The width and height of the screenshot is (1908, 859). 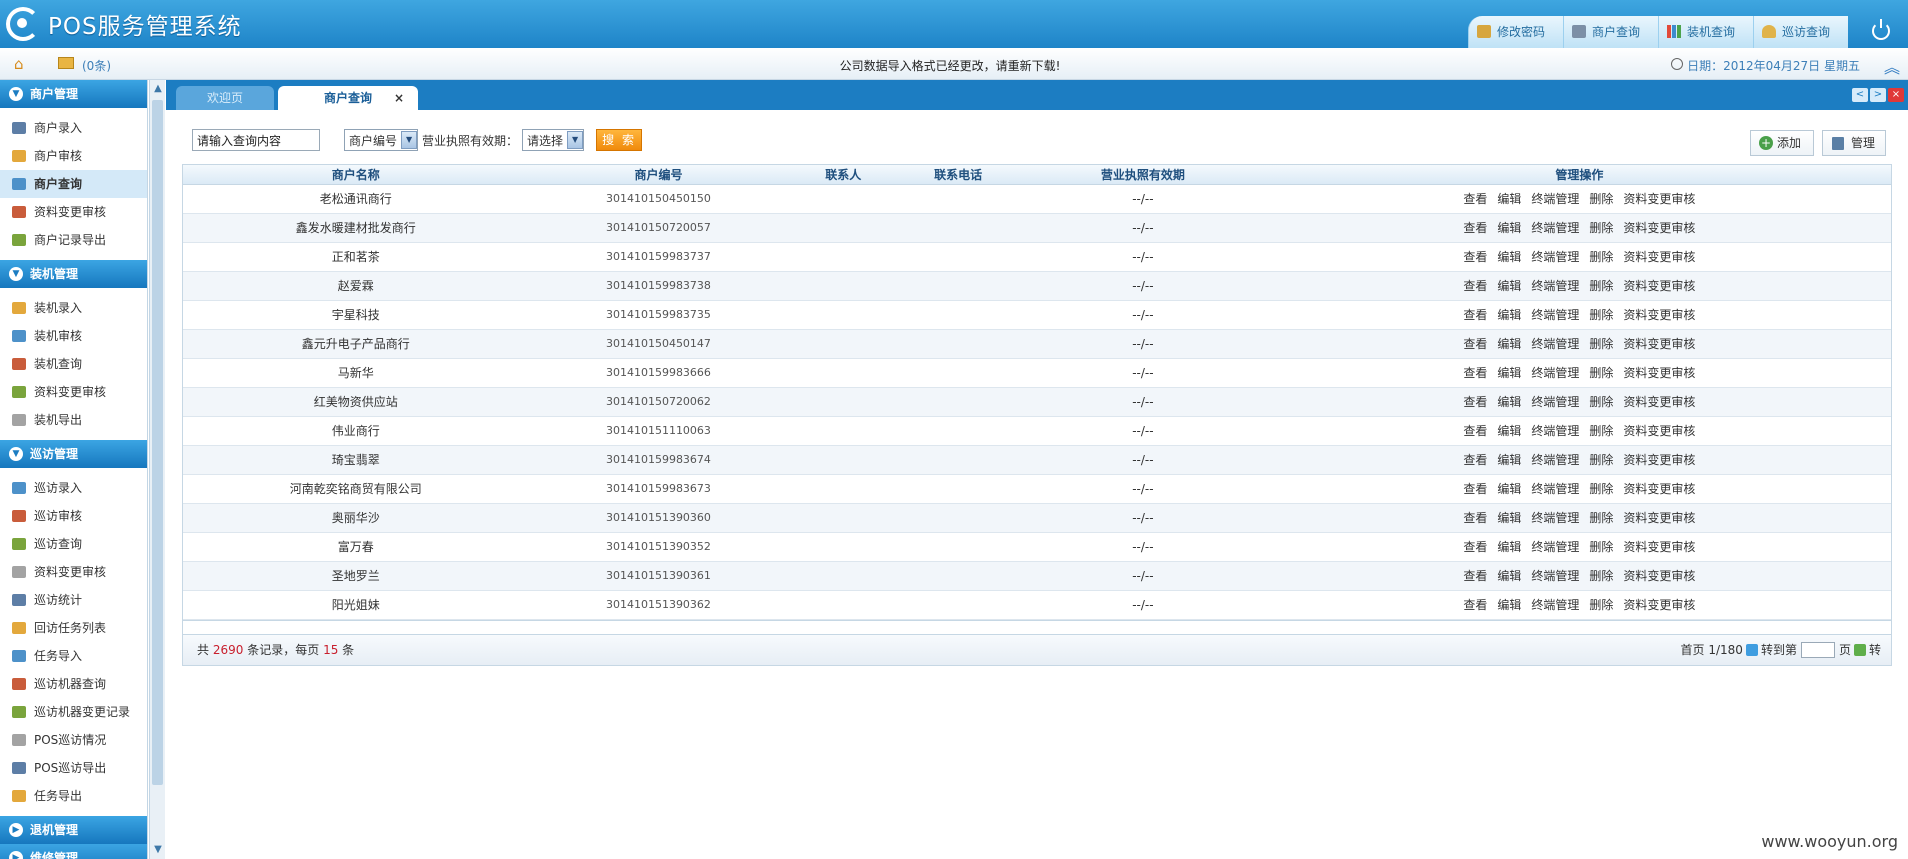 I want to click on sidebar-group-repair: ▶ 维修管理, so click(x=73, y=851).